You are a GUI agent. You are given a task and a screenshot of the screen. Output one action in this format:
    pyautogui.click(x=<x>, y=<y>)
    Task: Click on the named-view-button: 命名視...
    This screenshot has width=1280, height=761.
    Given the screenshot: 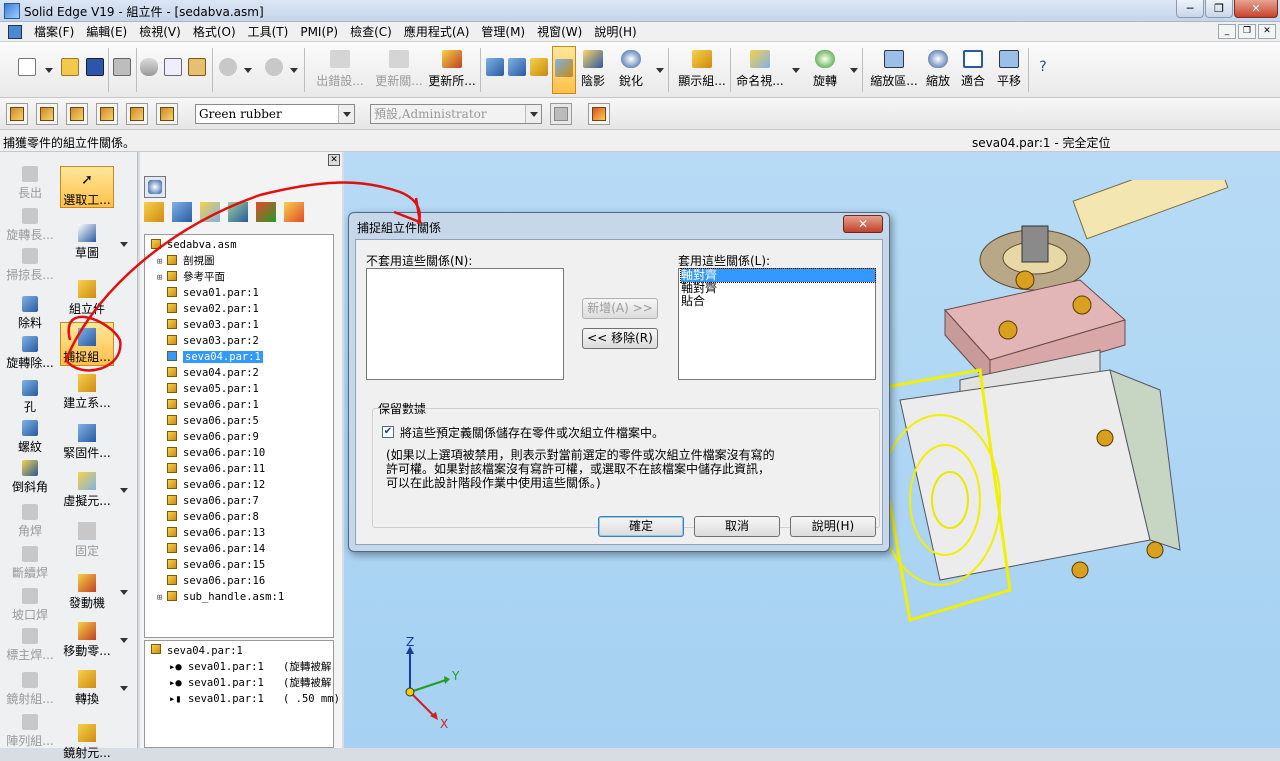 What is the action you would take?
    pyautogui.click(x=760, y=70)
    